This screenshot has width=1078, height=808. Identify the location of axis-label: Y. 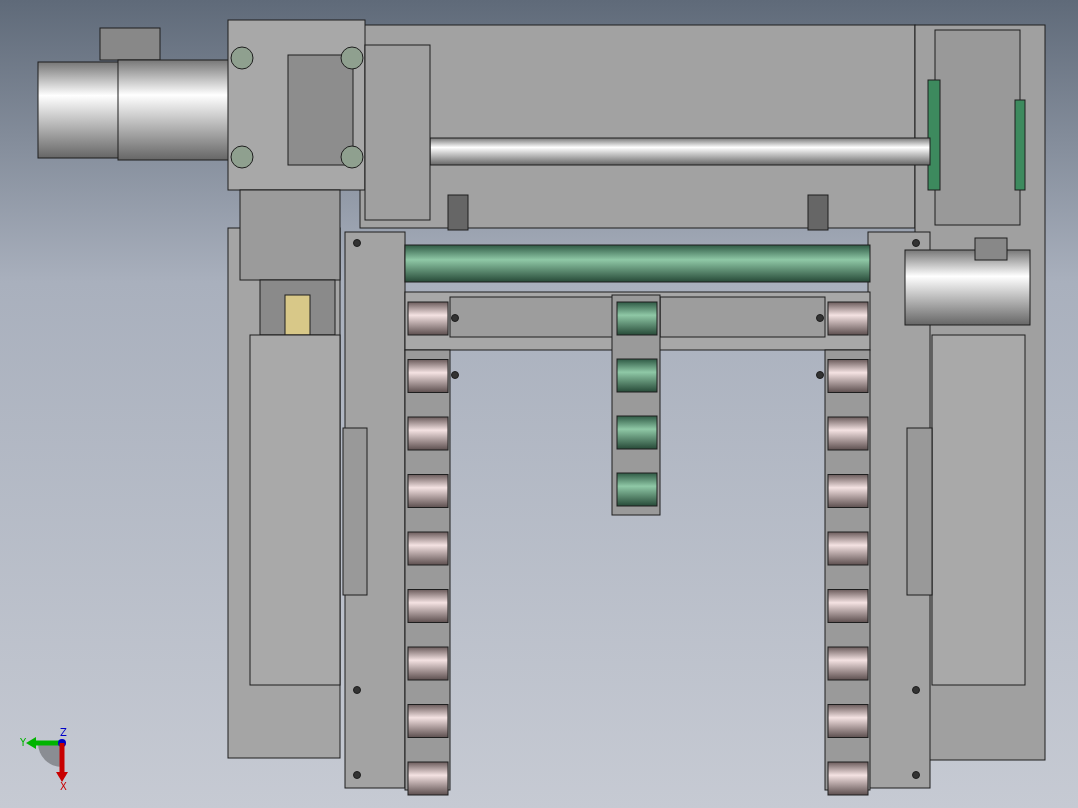
(23, 742).